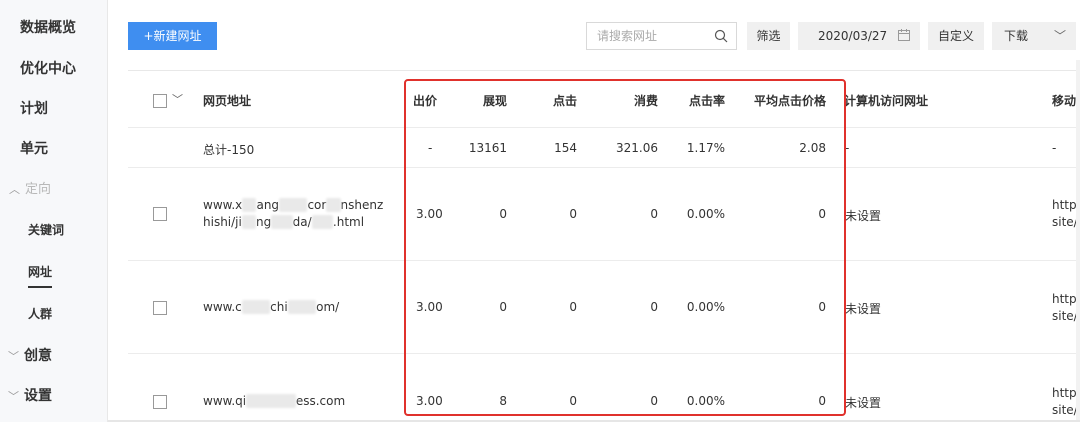  Describe the element at coordinates (14, 189) in the screenshot. I see `chevron-up-icon: ︿` at that location.